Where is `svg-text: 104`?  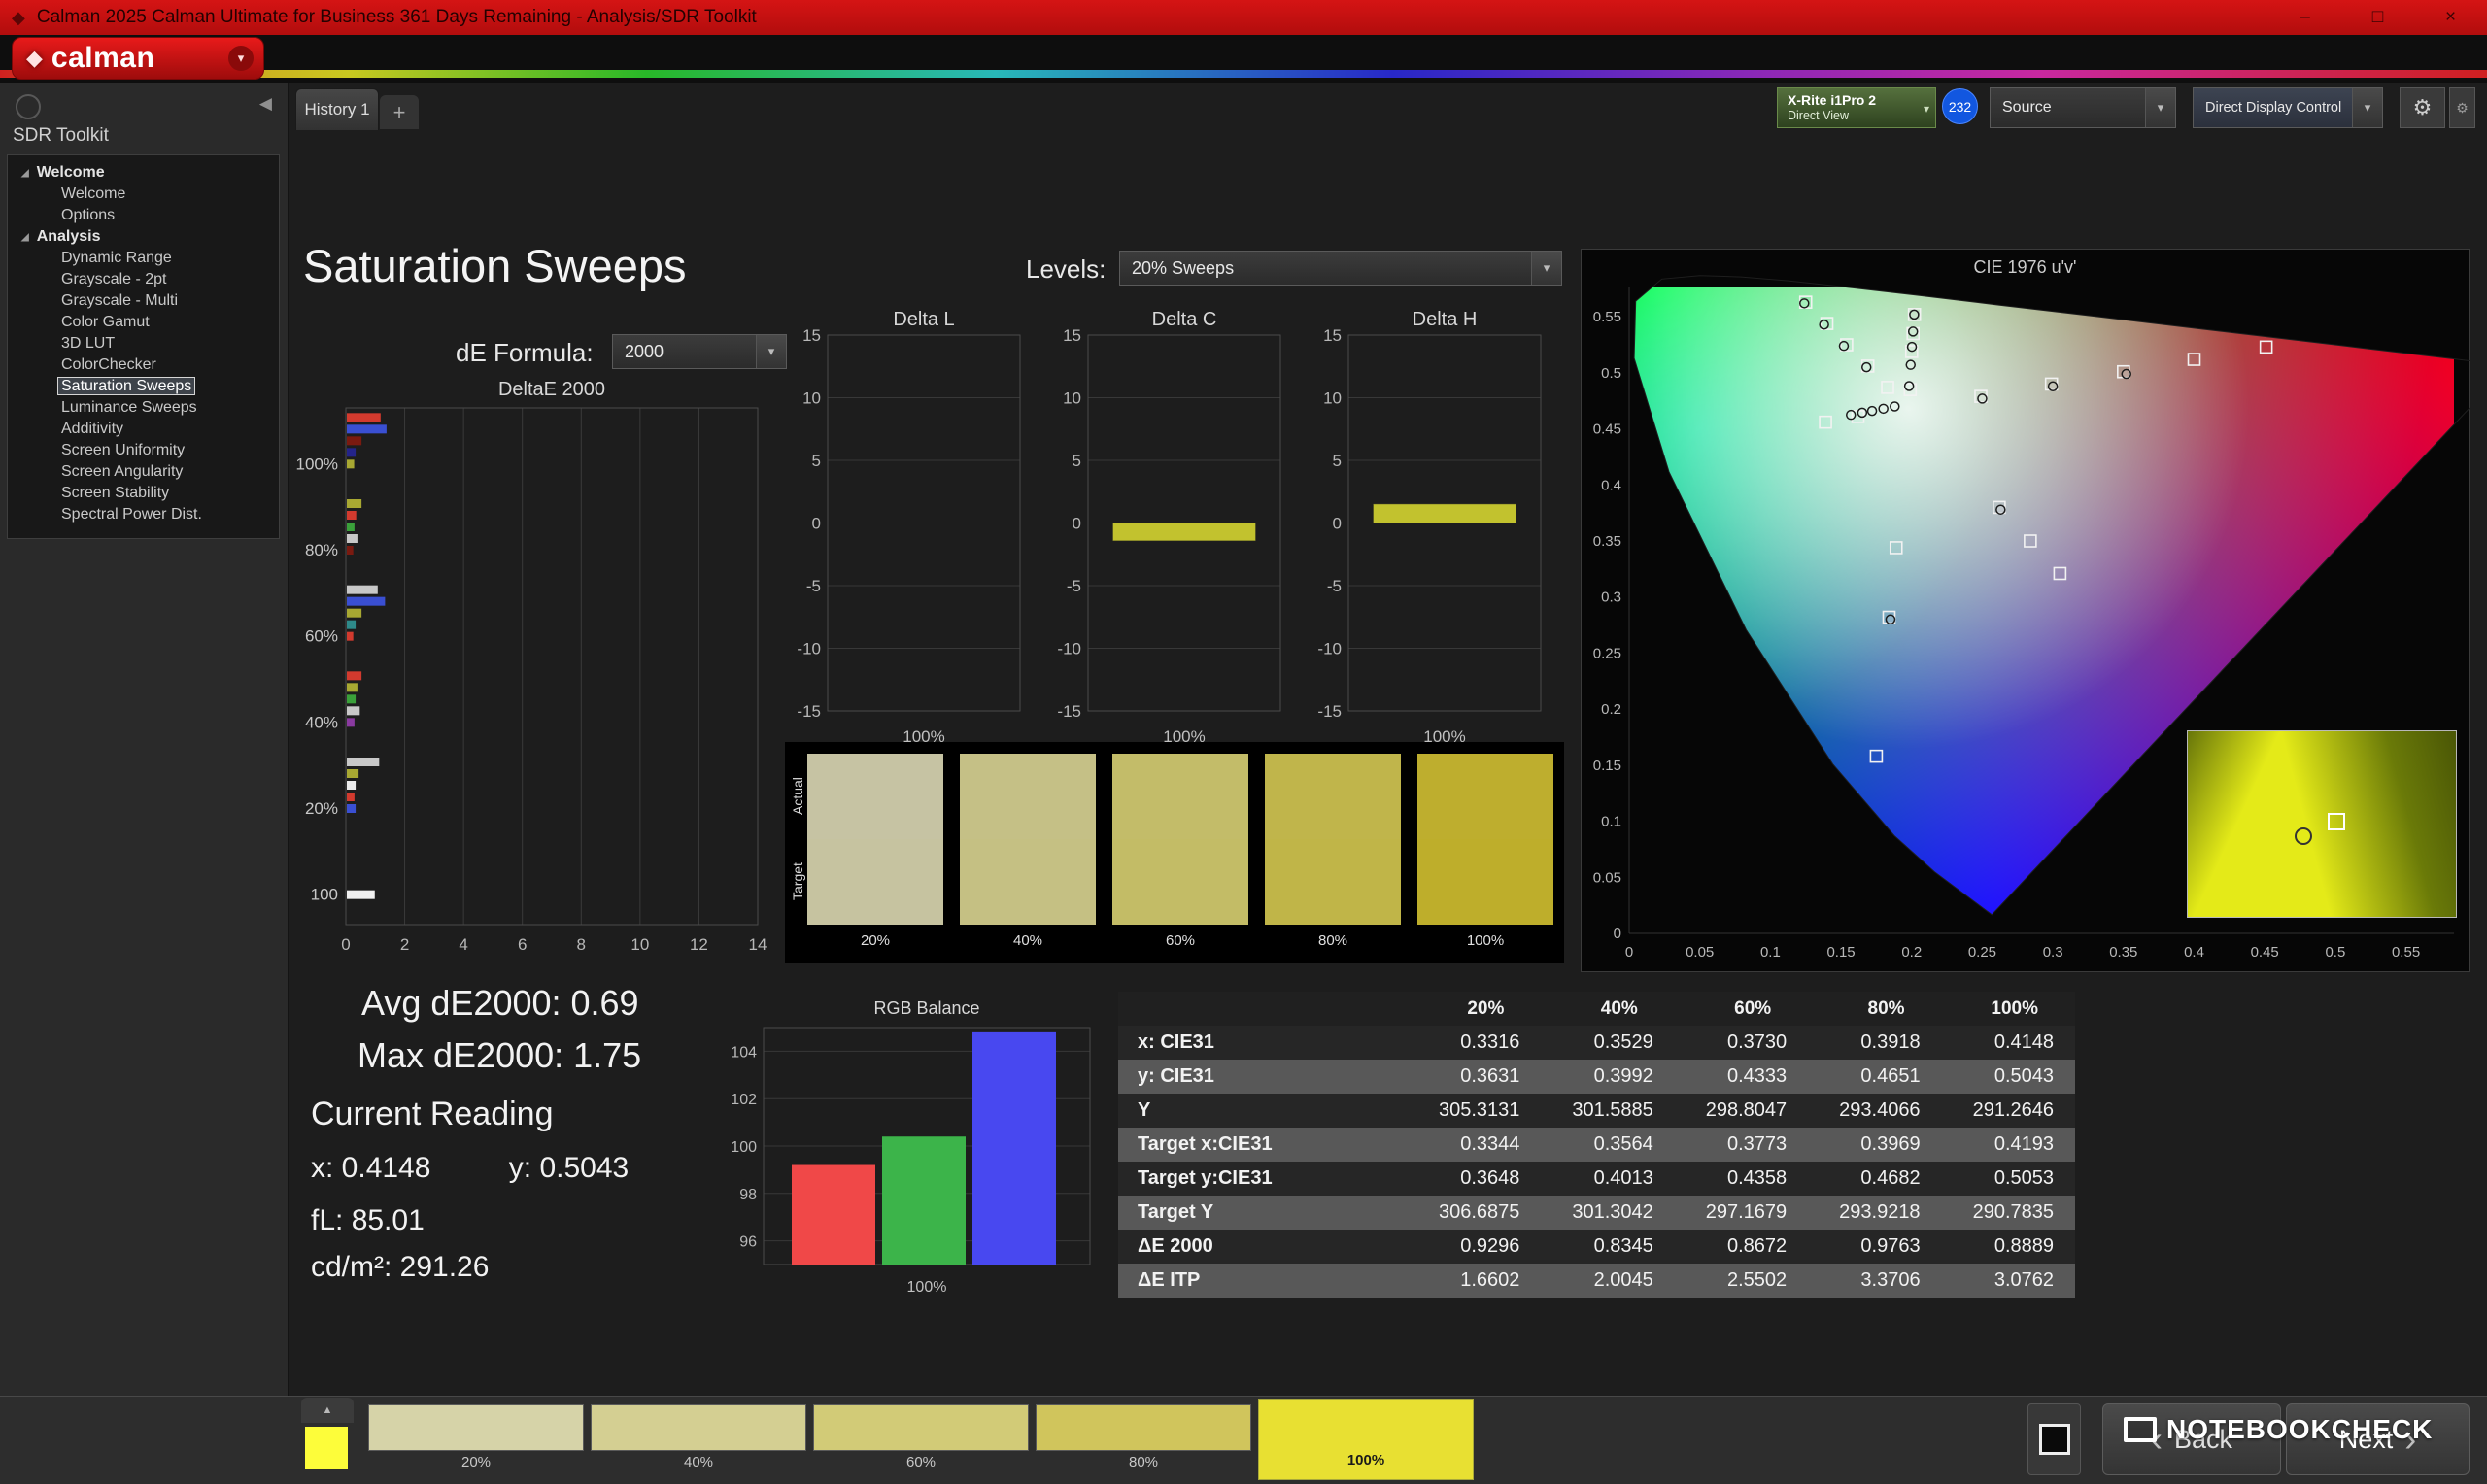 svg-text: 104 is located at coordinates (744, 1052).